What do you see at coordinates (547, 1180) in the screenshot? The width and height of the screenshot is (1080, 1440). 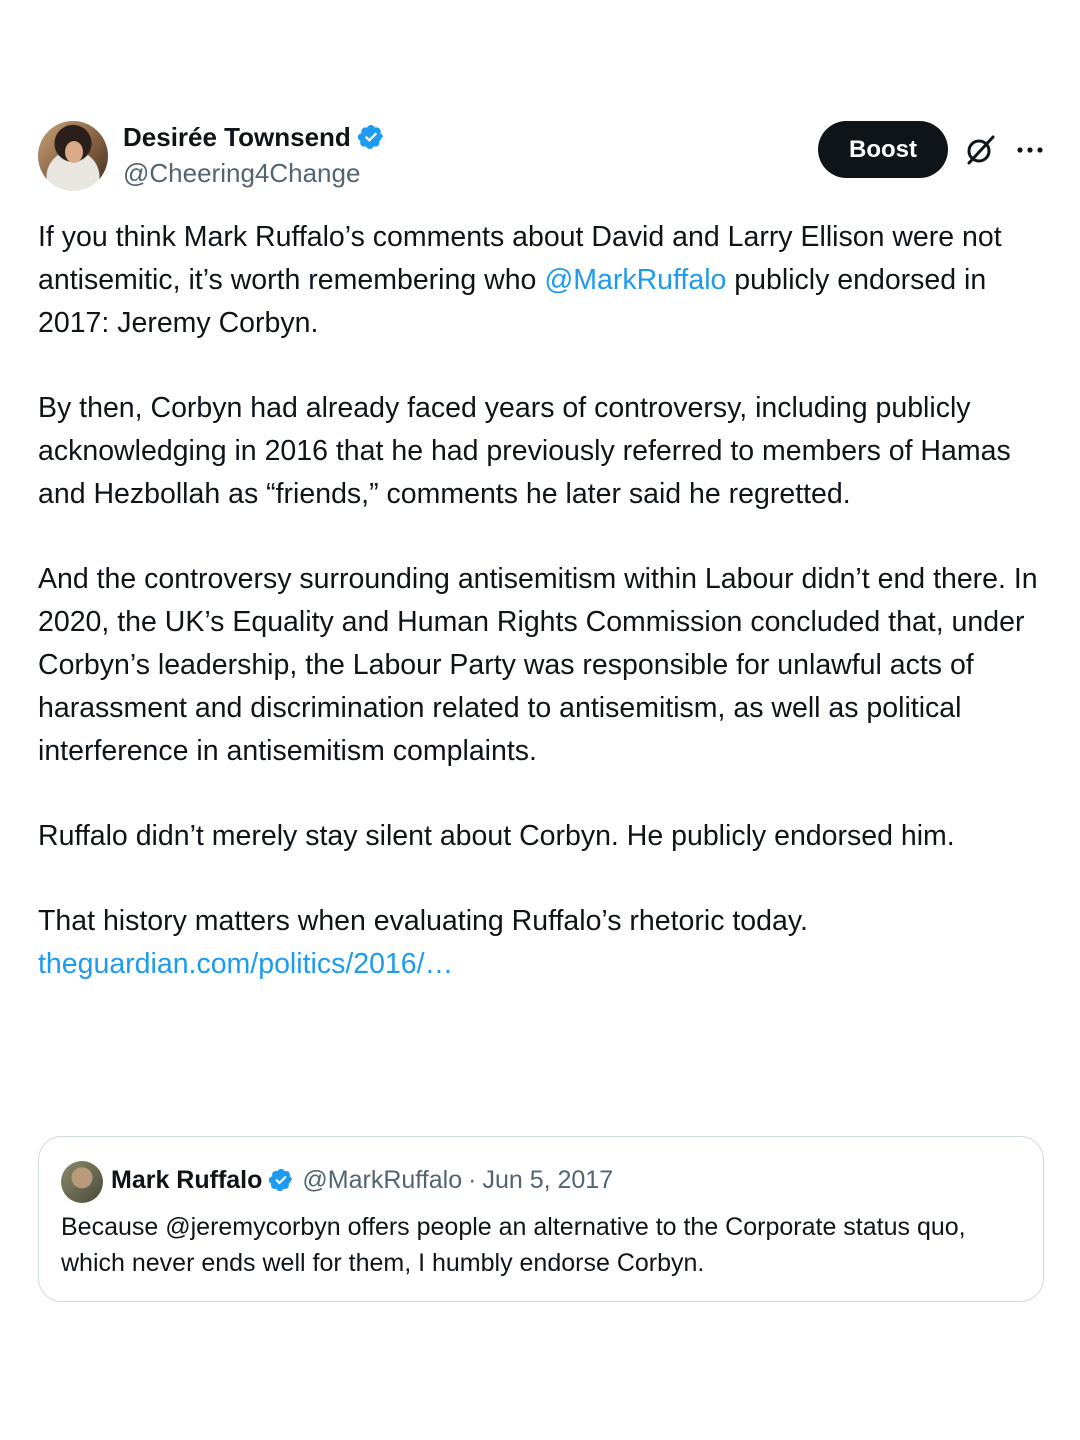 I see `quoted-post-date: Jun 5, 2017` at bounding box center [547, 1180].